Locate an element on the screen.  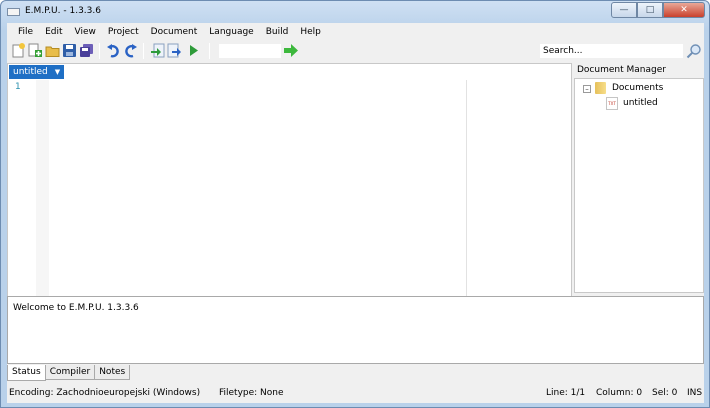
status-line: Line: 1/1 is located at coordinates (566, 393).